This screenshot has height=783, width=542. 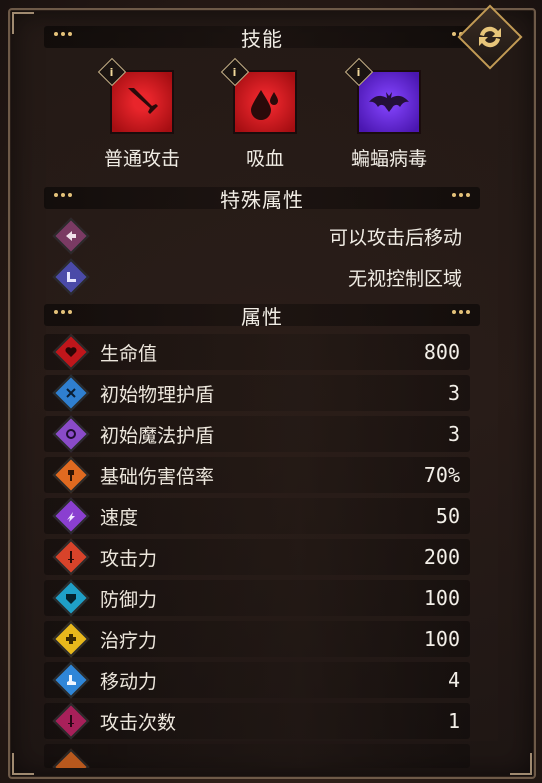 I want to click on stat-label: 治疗力, so click(x=129, y=640).